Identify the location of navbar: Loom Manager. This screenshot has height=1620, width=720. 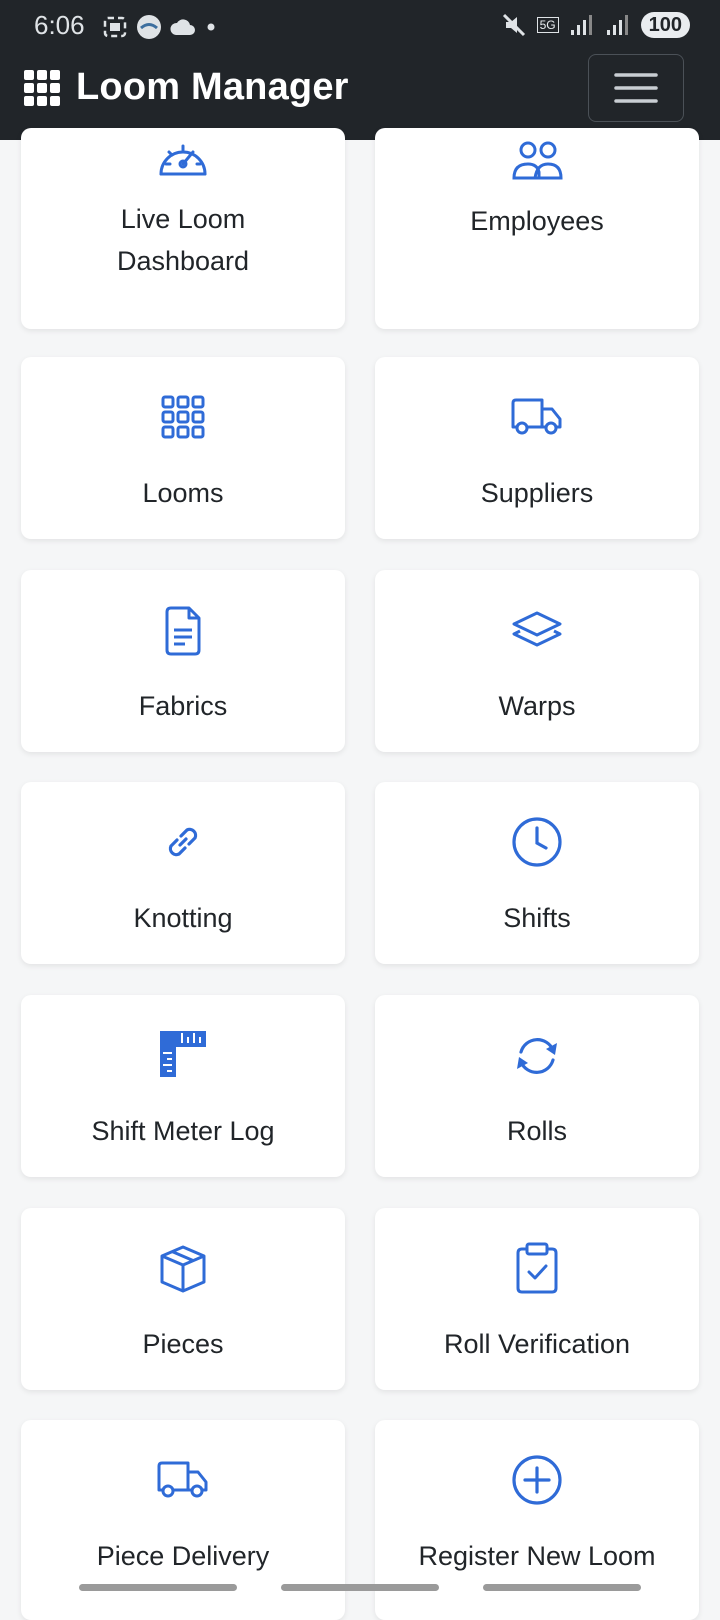
(360, 95).